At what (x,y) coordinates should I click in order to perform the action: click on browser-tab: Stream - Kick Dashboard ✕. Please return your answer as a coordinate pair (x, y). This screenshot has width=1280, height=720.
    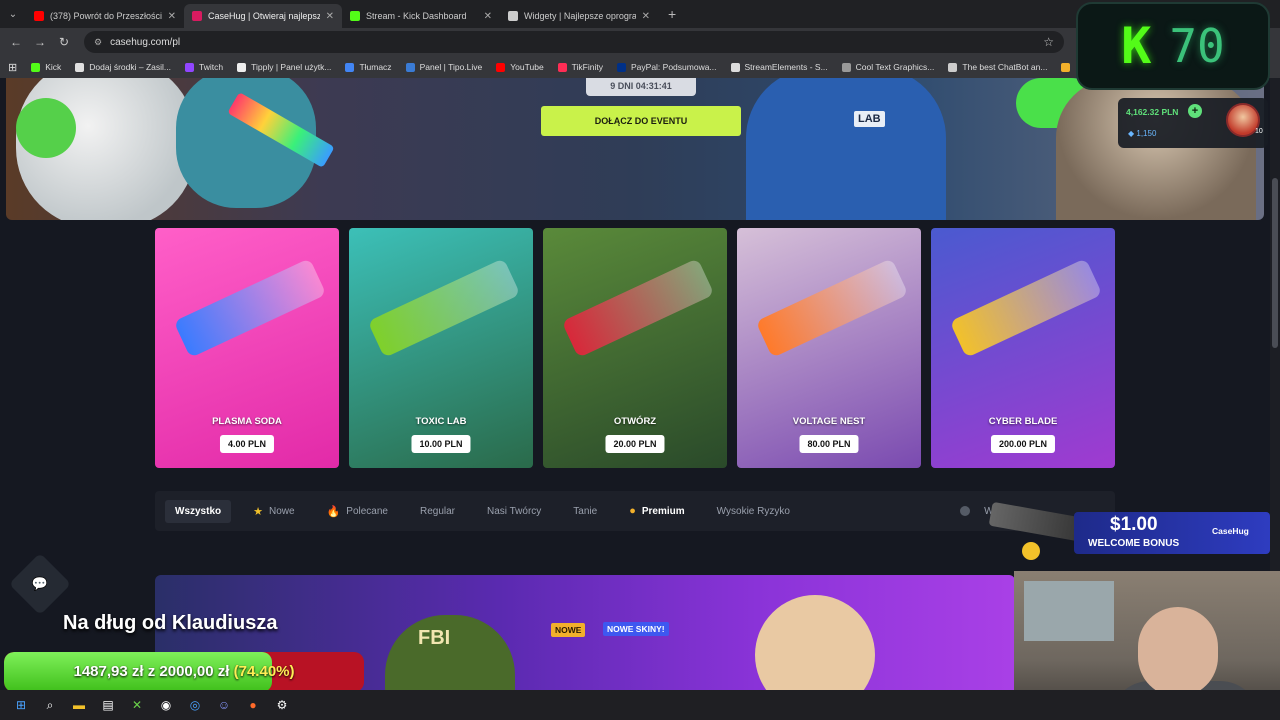
    Looking at the image, I should click on (421, 16).